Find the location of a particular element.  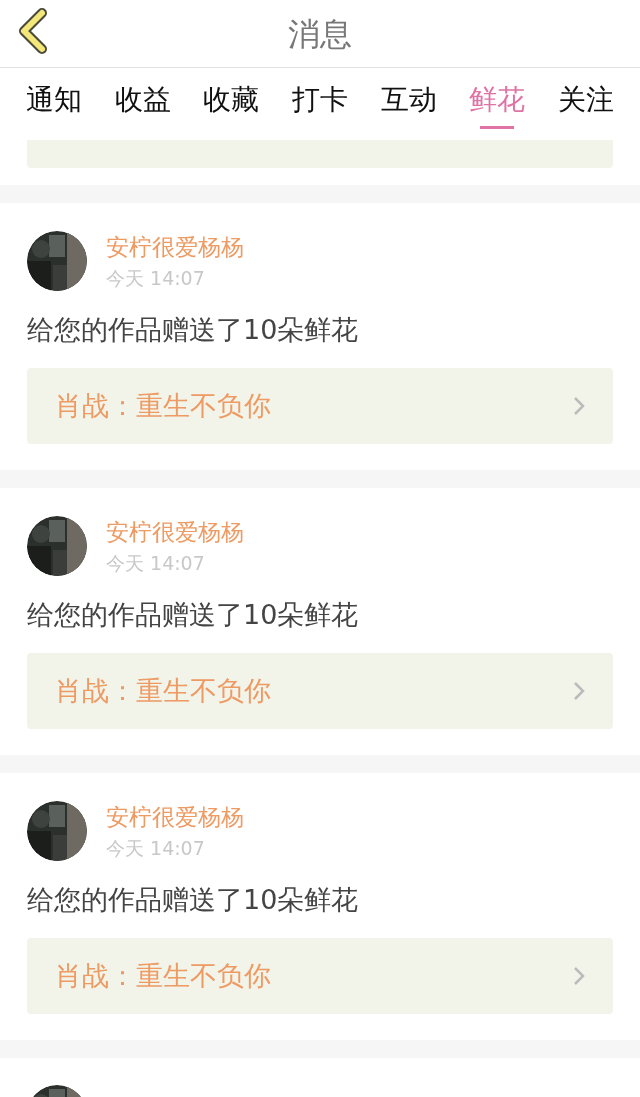

tab: 互动 is located at coordinates (408, 105).